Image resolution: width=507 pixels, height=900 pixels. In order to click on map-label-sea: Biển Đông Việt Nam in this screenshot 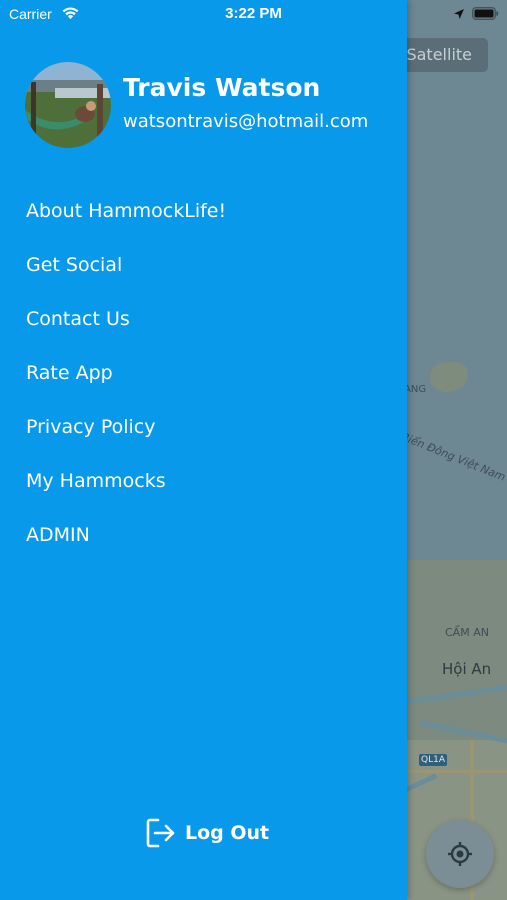, I will do `click(453, 457)`.